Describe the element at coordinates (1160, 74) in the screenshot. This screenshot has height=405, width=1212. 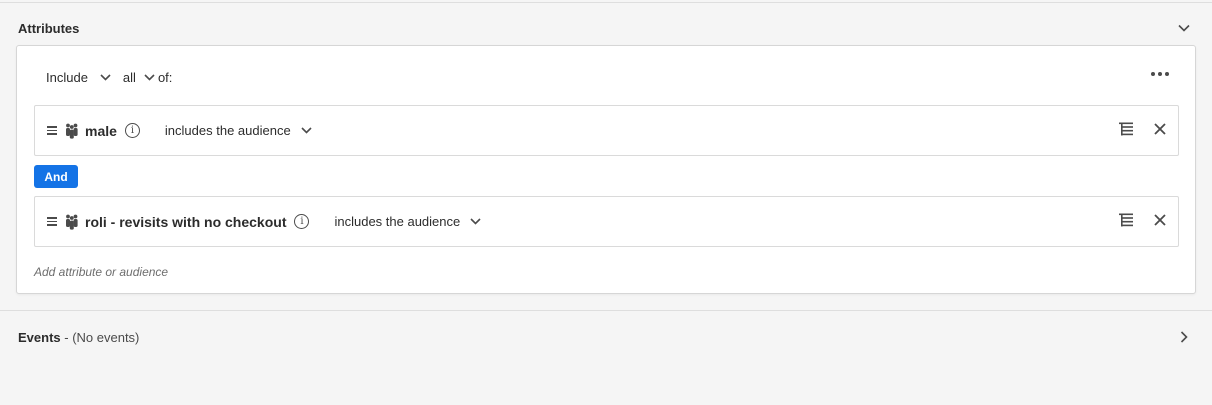
I see `more-icon` at that location.